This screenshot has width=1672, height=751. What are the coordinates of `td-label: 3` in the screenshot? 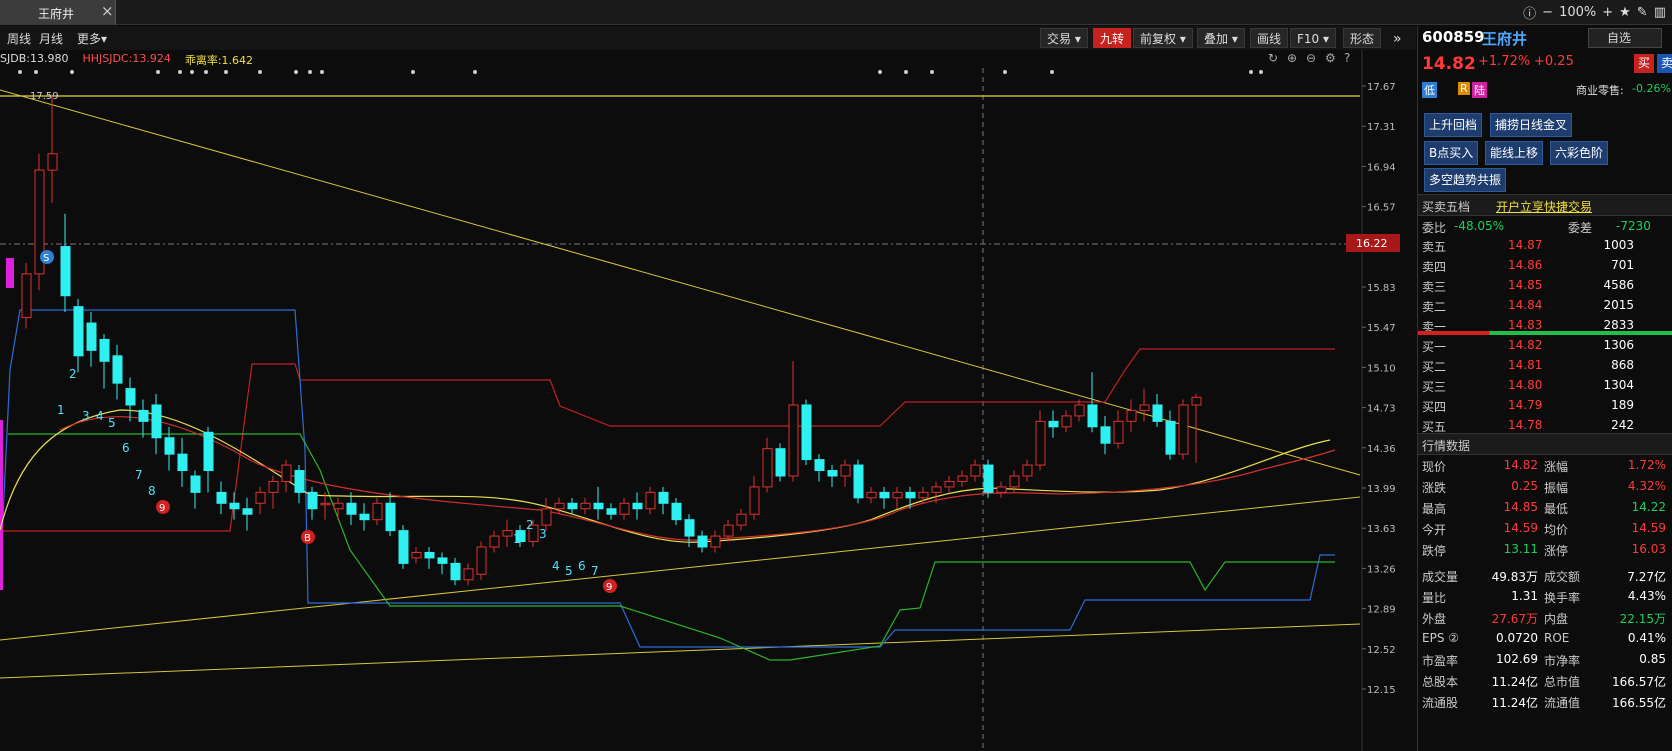 It's located at (86, 416).